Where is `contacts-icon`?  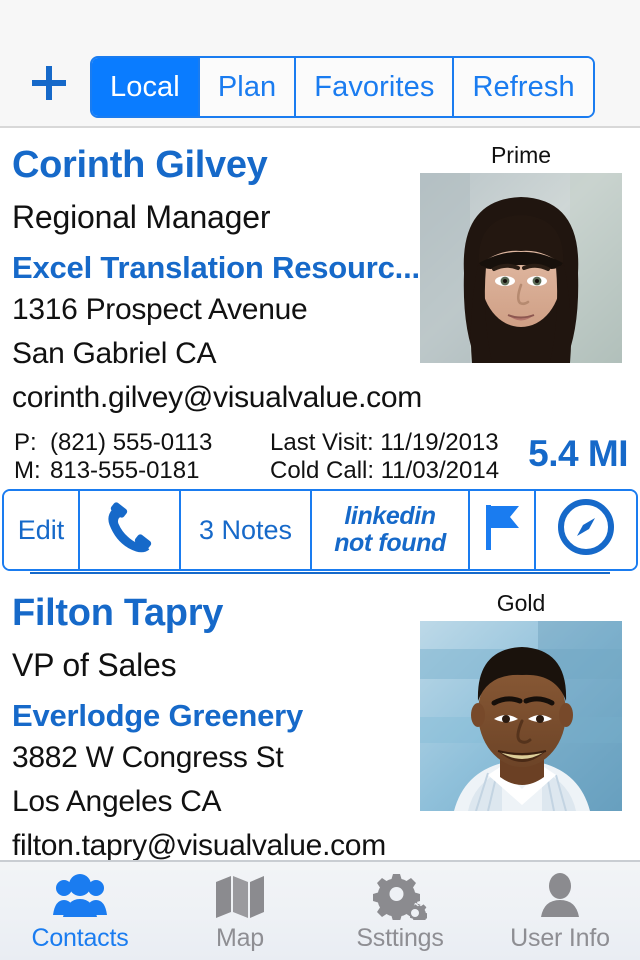
contacts-icon is located at coordinates (80, 896).